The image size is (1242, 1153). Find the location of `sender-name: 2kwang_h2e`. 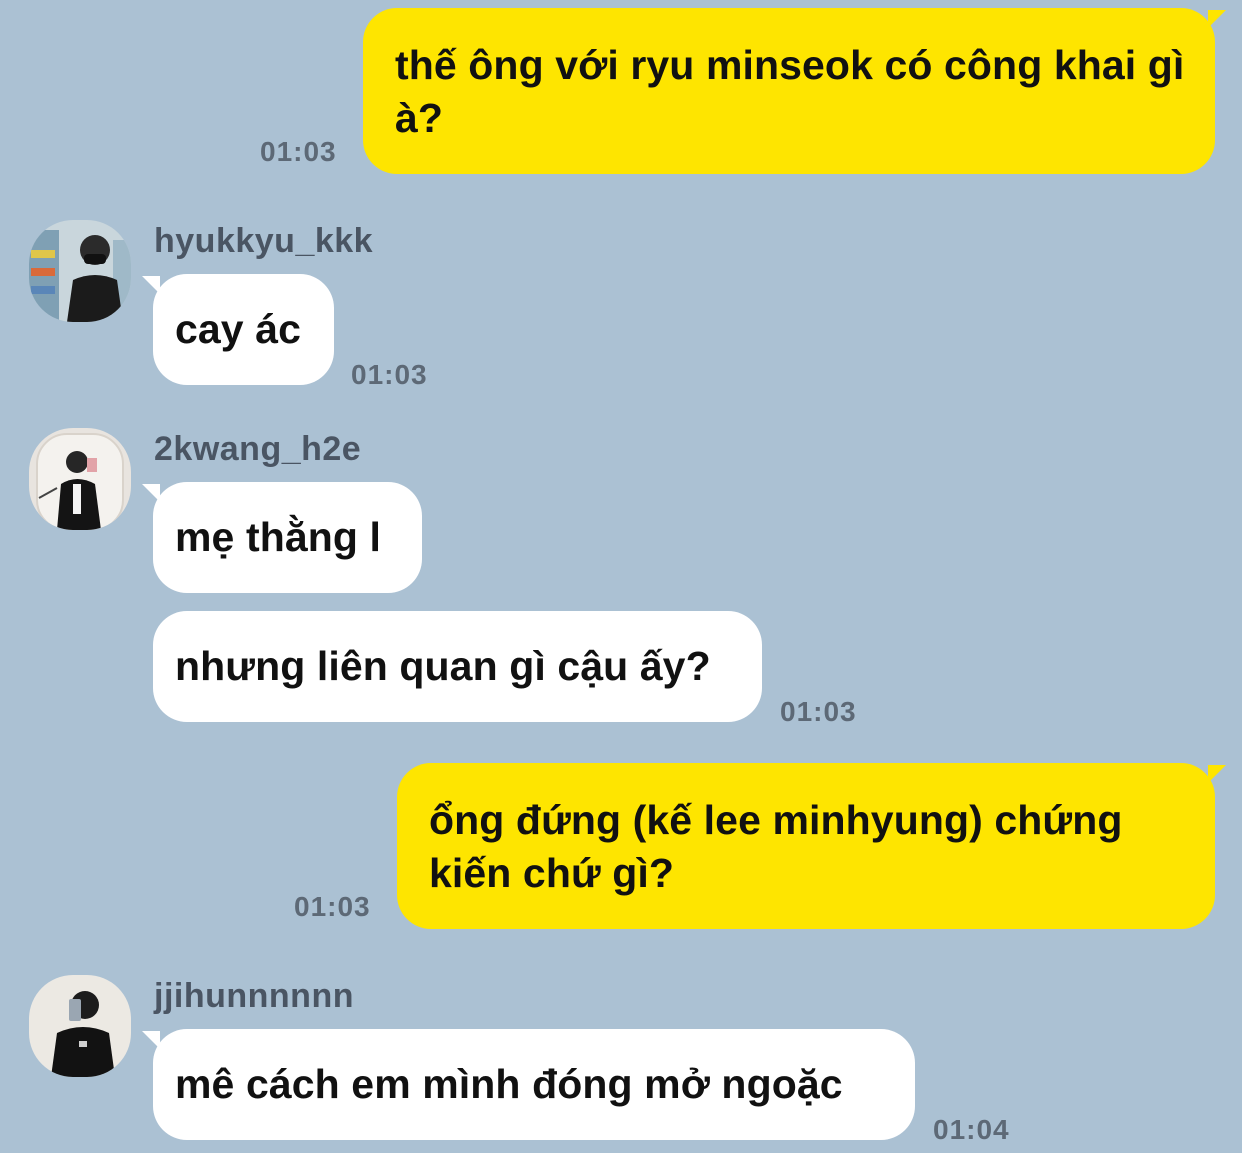

sender-name: 2kwang_h2e is located at coordinates (258, 449).